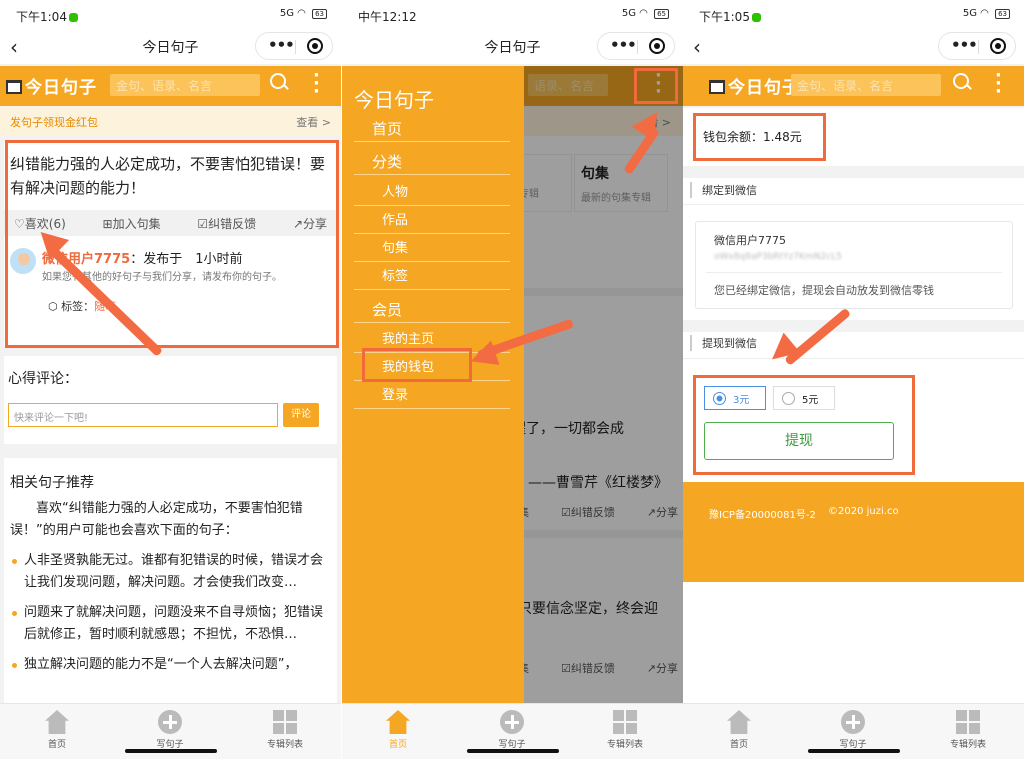 This screenshot has width=1024, height=759. I want to click on back-icon: ‹, so click(697, 47).